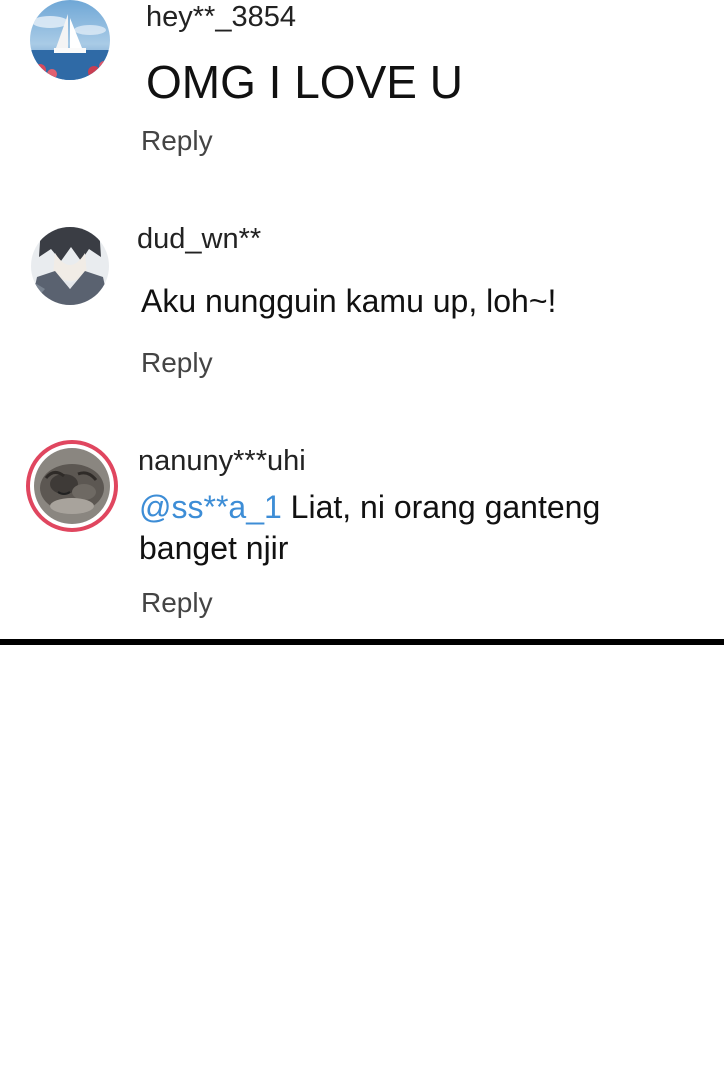 This screenshot has height=1080, width=724. I want to click on comment-username: nanuny***uhi, so click(222, 461).